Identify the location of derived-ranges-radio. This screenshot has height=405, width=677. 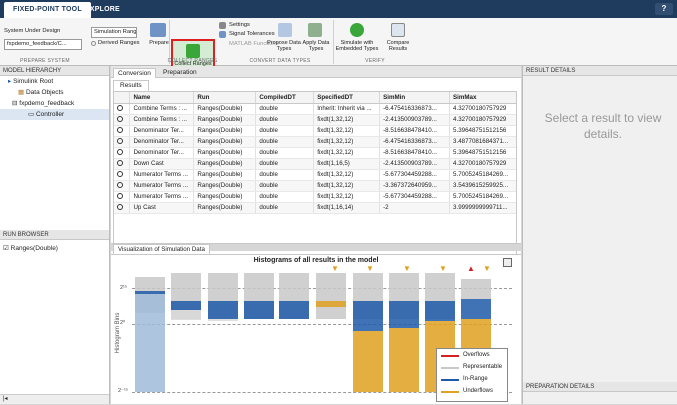
(93, 43).